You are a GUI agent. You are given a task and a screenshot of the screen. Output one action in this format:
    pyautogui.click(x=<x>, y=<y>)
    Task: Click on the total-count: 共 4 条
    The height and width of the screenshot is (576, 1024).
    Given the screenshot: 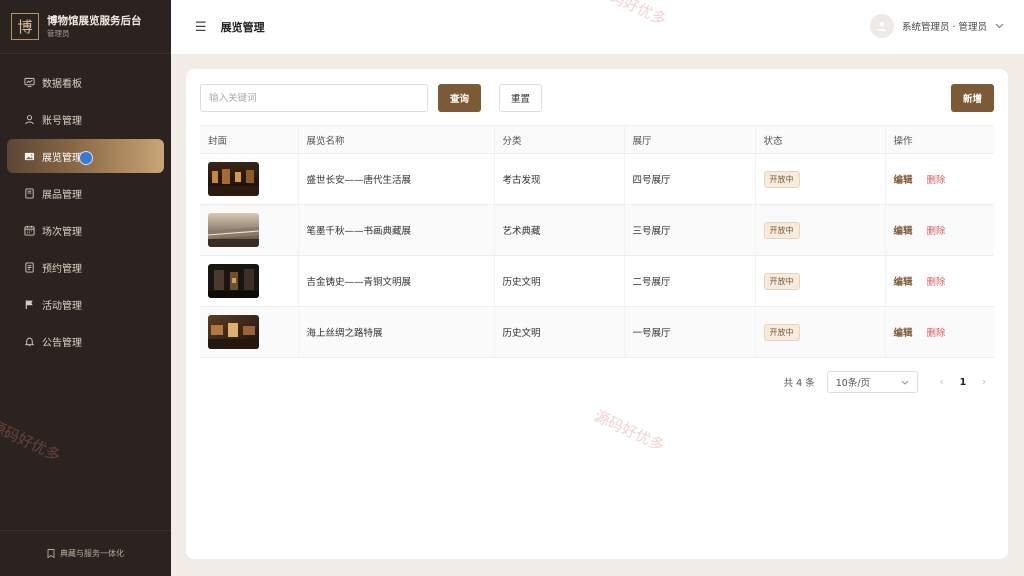 What is the action you would take?
    pyautogui.click(x=799, y=383)
    